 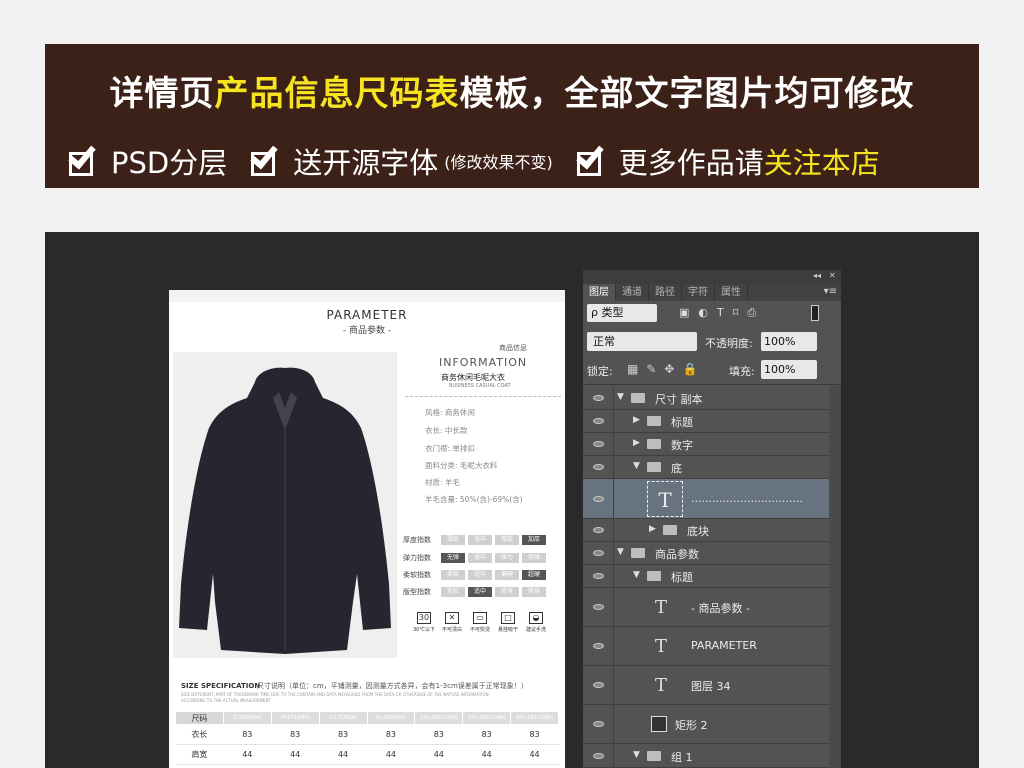 What do you see at coordinates (835, 577) in the screenshot?
I see `layers-scrollbar` at bounding box center [835, 577].